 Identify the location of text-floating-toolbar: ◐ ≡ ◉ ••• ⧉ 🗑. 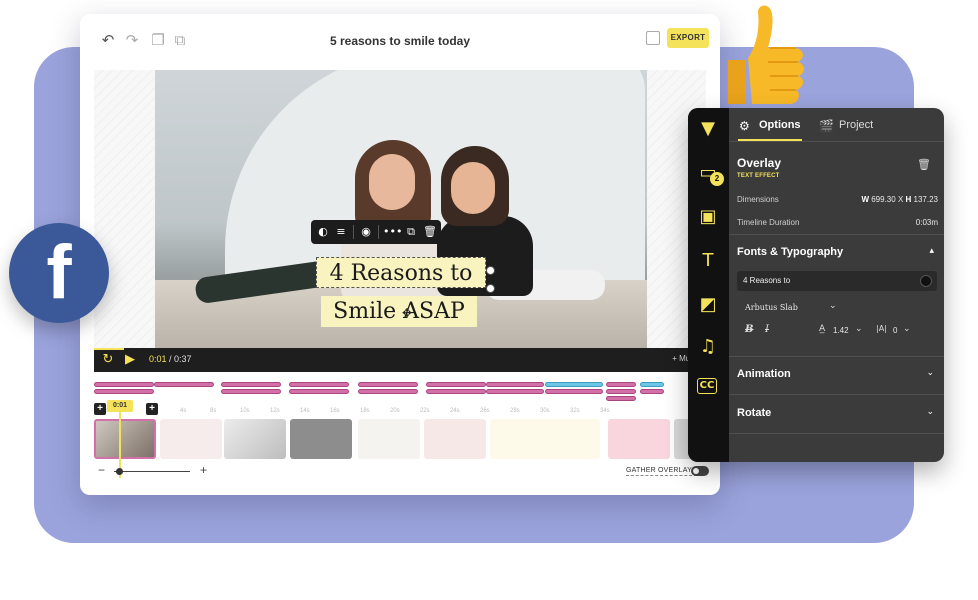
(376, 232).